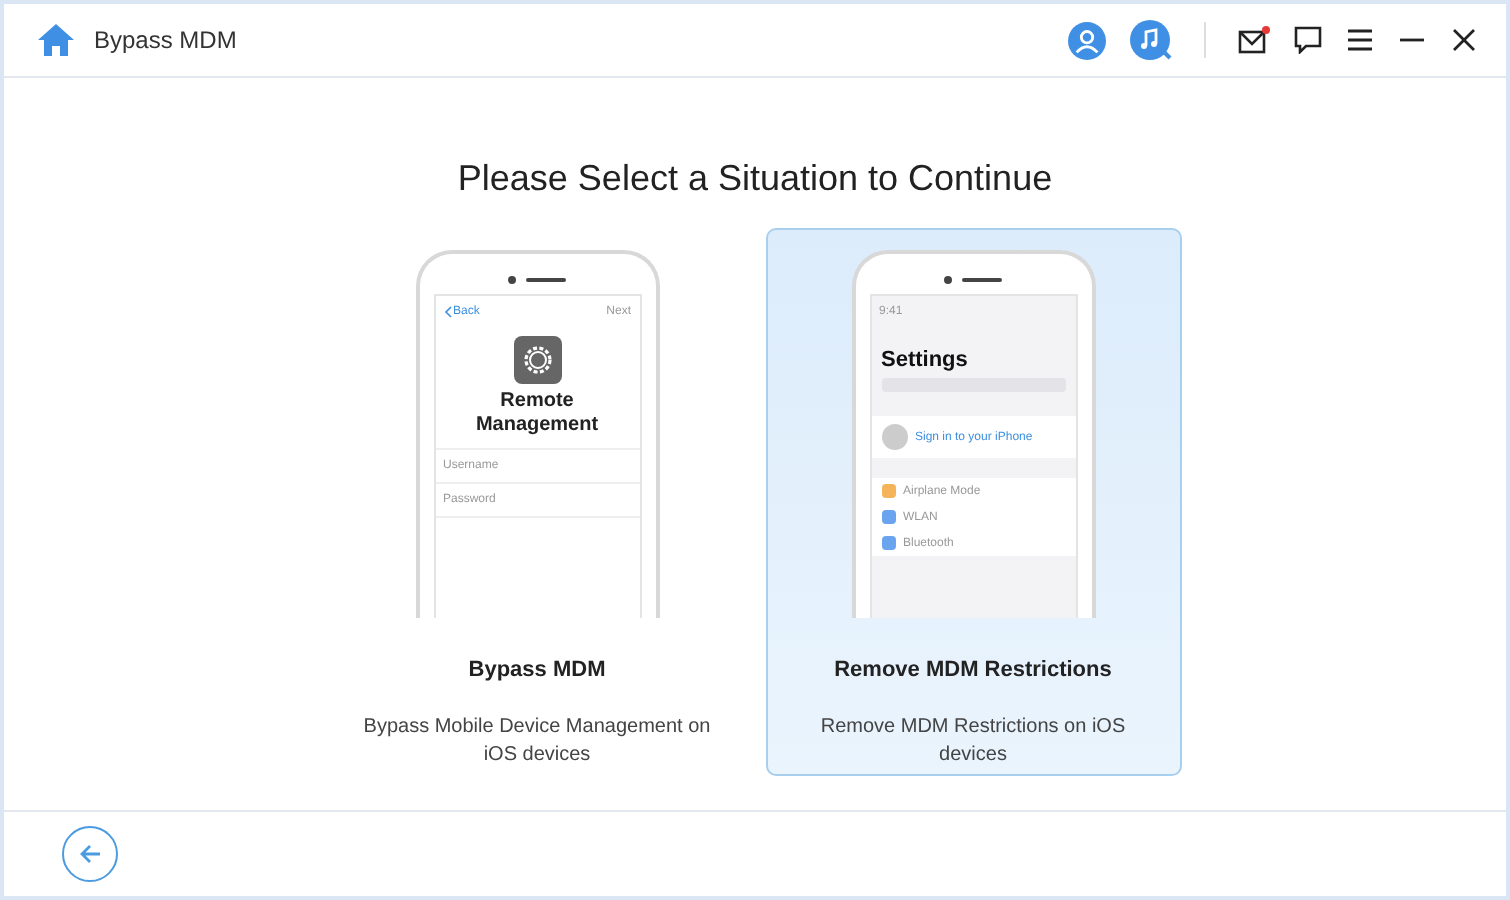 This screenshot has height=900, width=1510. What do you see at coordinates (537, 360) in the screenshot?
I see `gear-icon` at bounding box center [537, 360].